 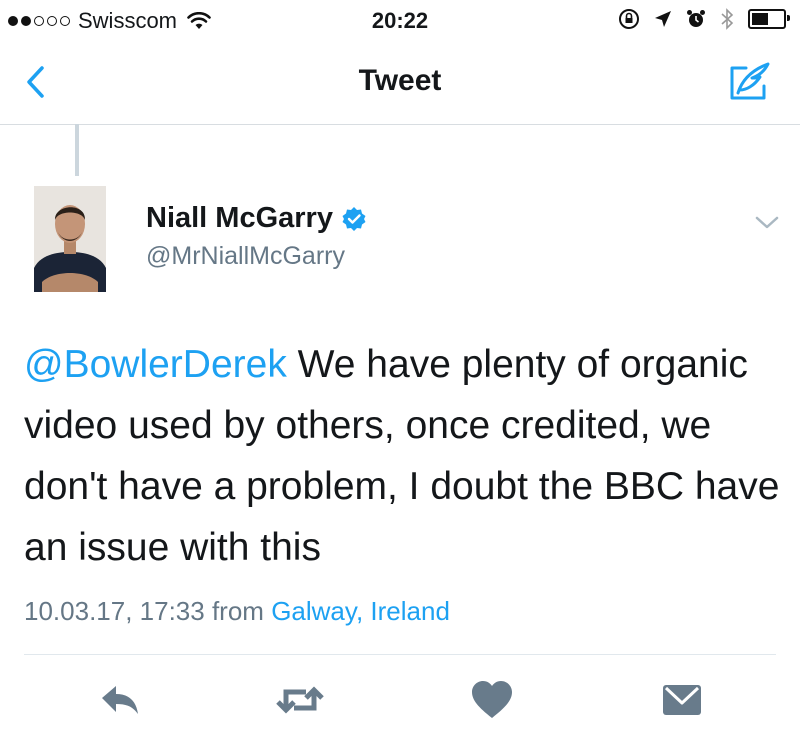 I want to click on bluetooth-icon, so click(x=727, y=19).